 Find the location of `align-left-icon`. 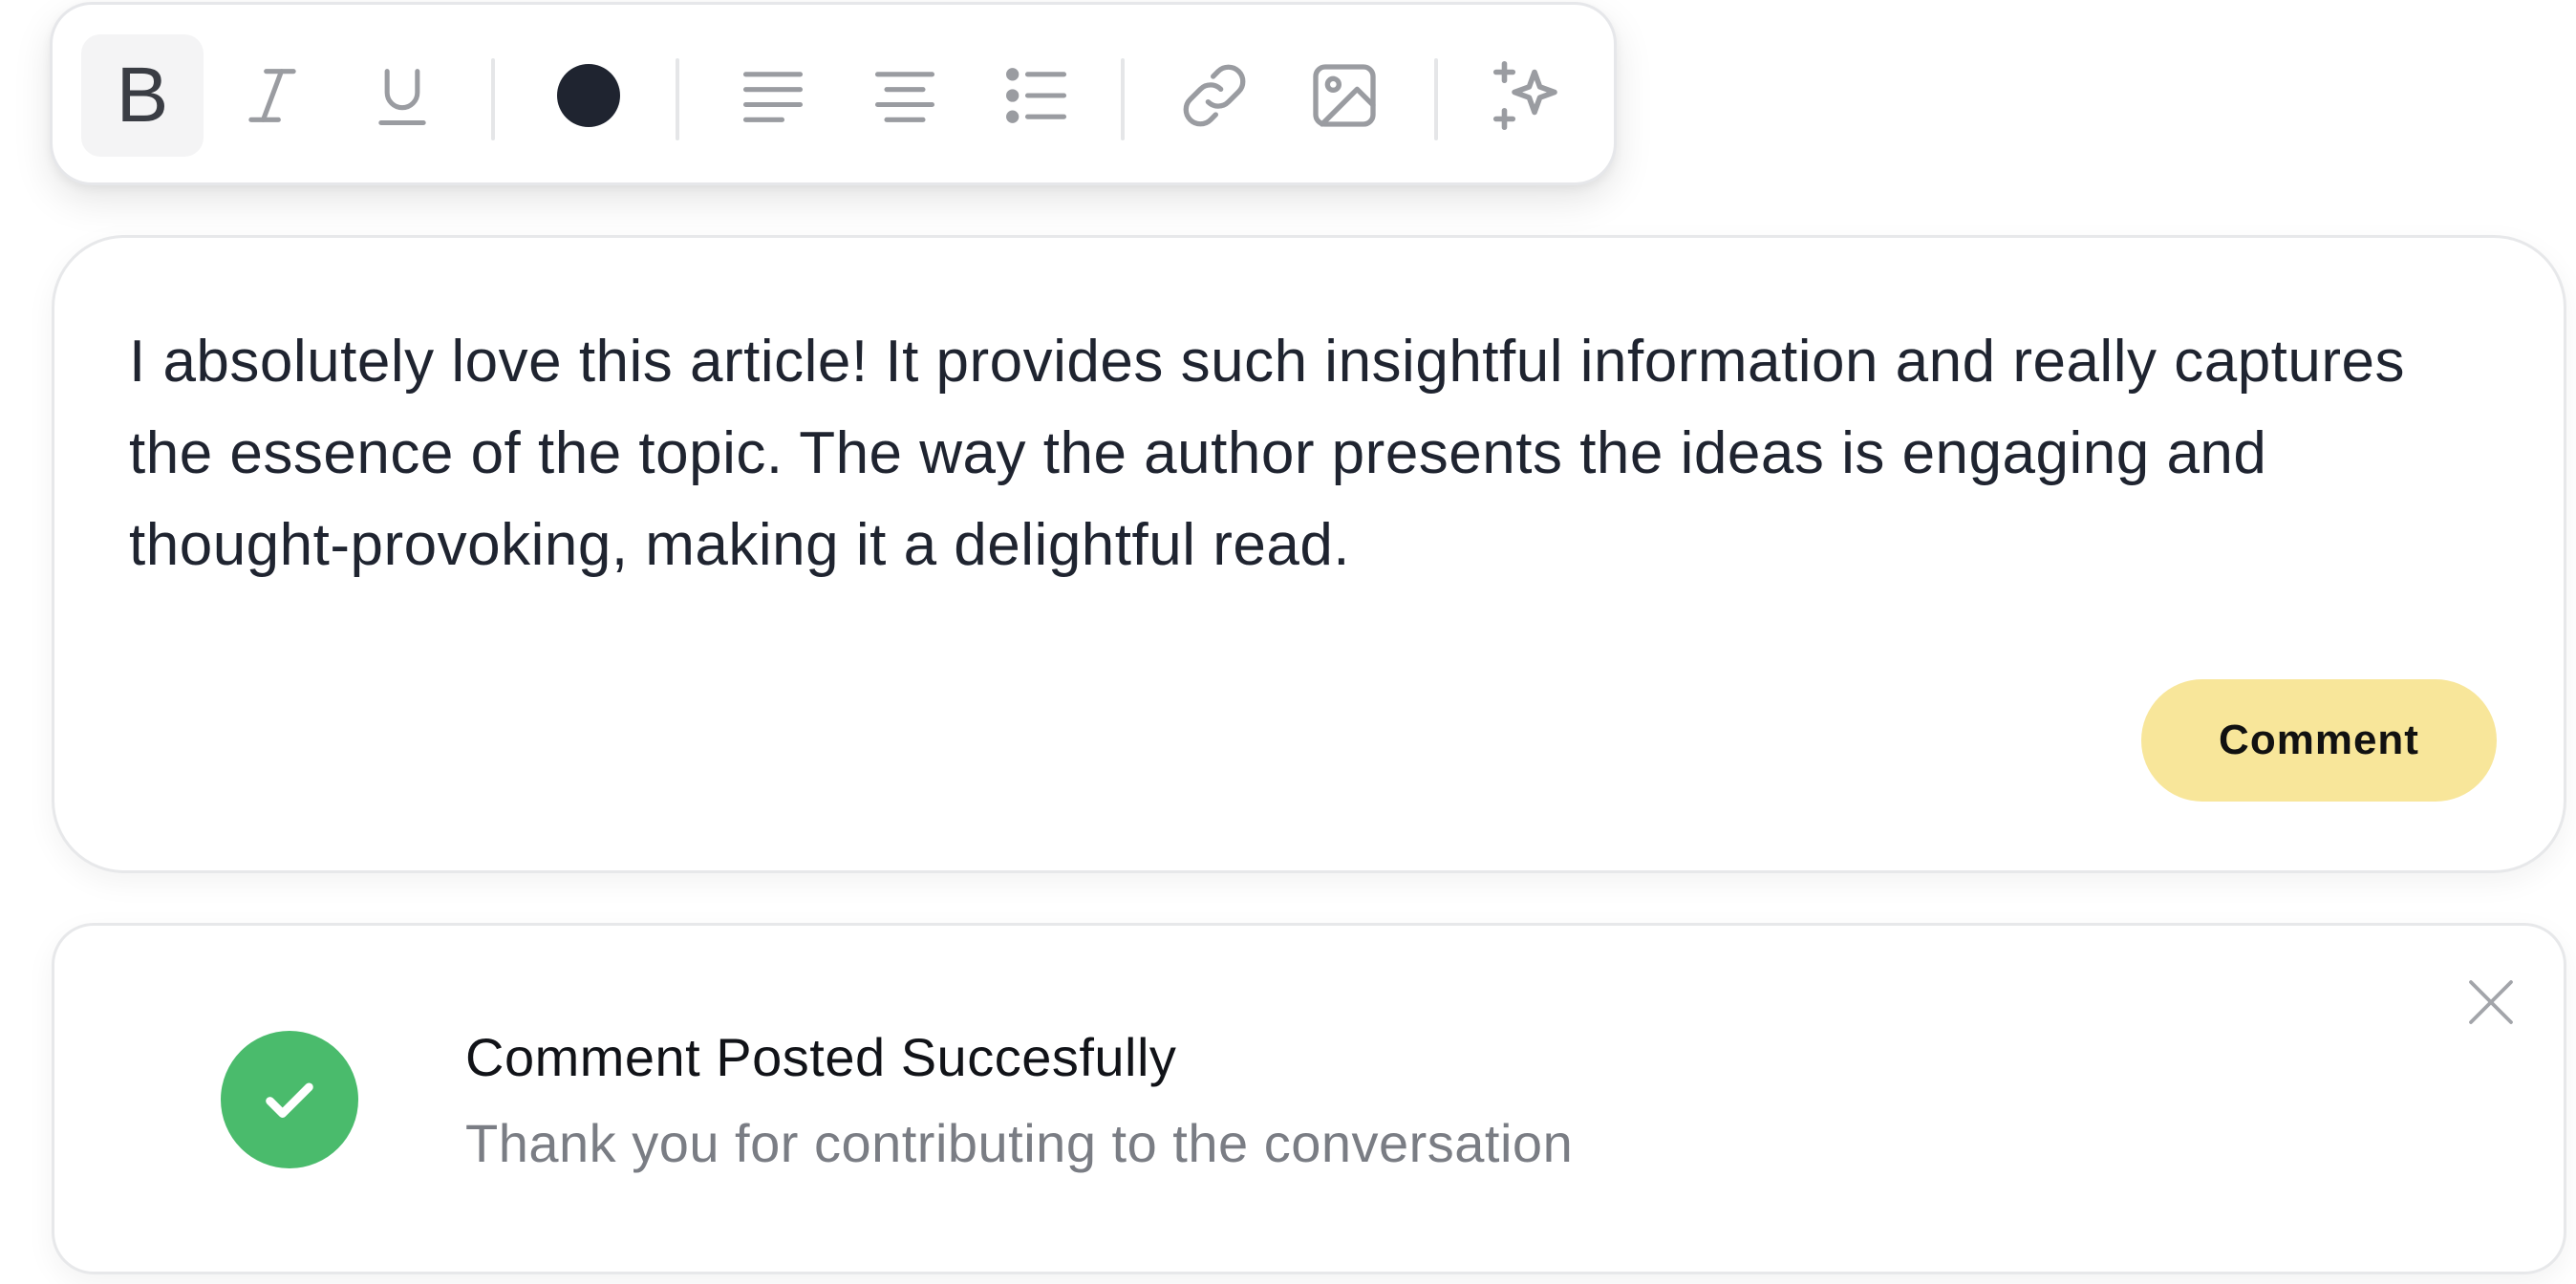

align-left-icon is located at coordinates (773, 97).